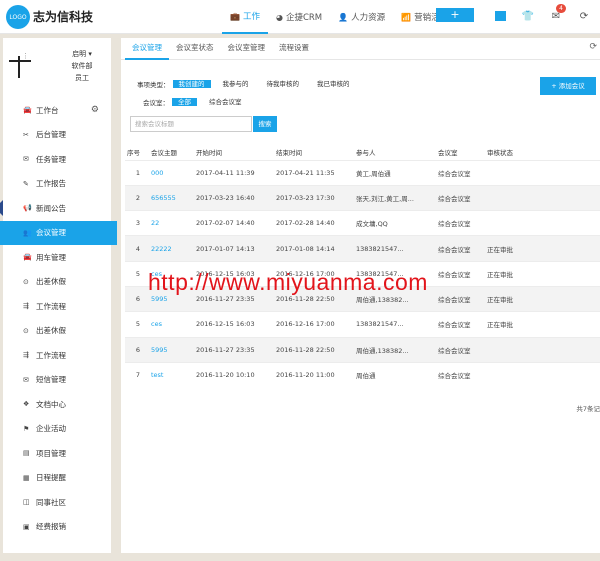 The width and height of the screenshot is (600, 561). What do you see at coordinates (95, 110) in the screenshot?
I see `gear-icon: ⚙` at bounding box center [95, 110].